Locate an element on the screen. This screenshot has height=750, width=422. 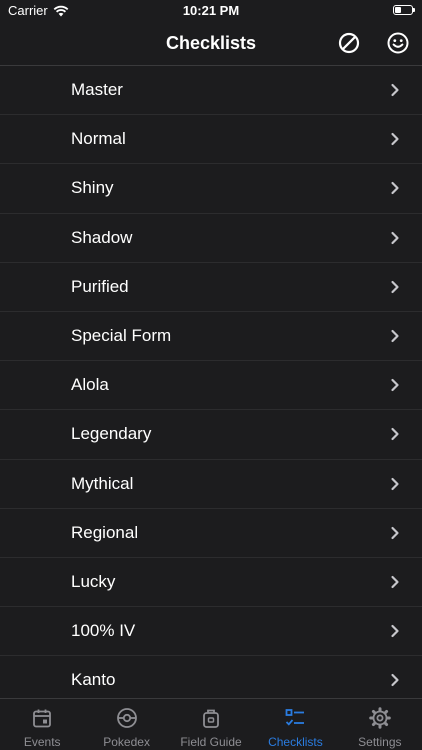
checklist-row-label: Purified is located at coordinates (100, 286).